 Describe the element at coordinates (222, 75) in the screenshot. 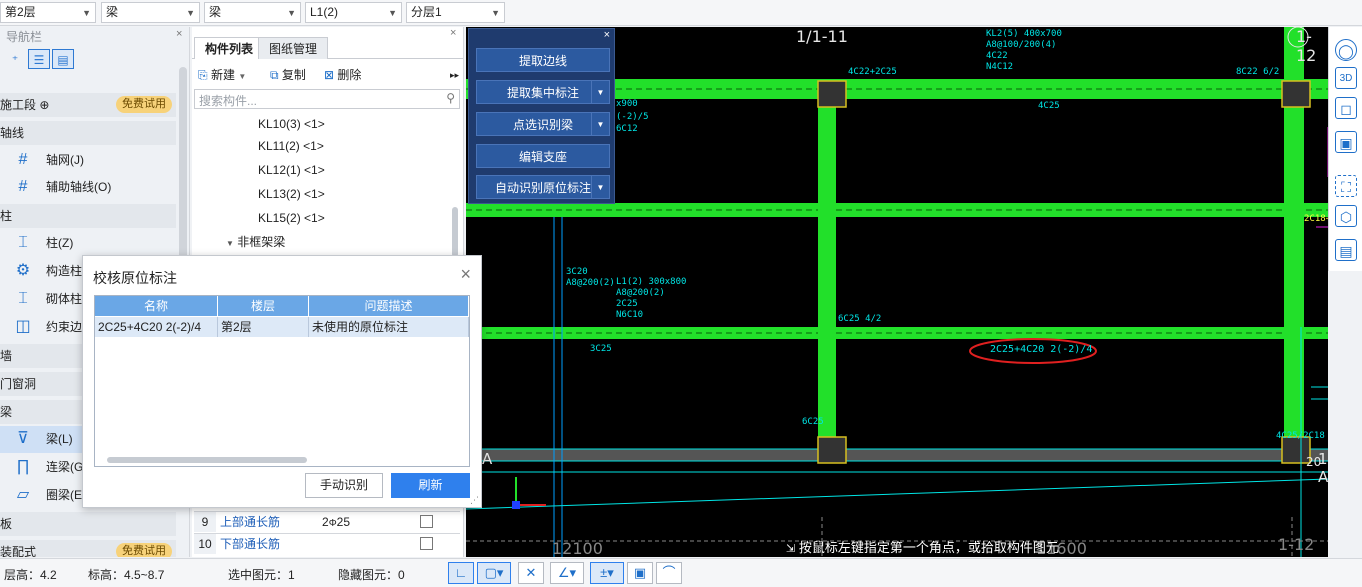

I see `new-button: ⎘ 新建 ▼` at that location.